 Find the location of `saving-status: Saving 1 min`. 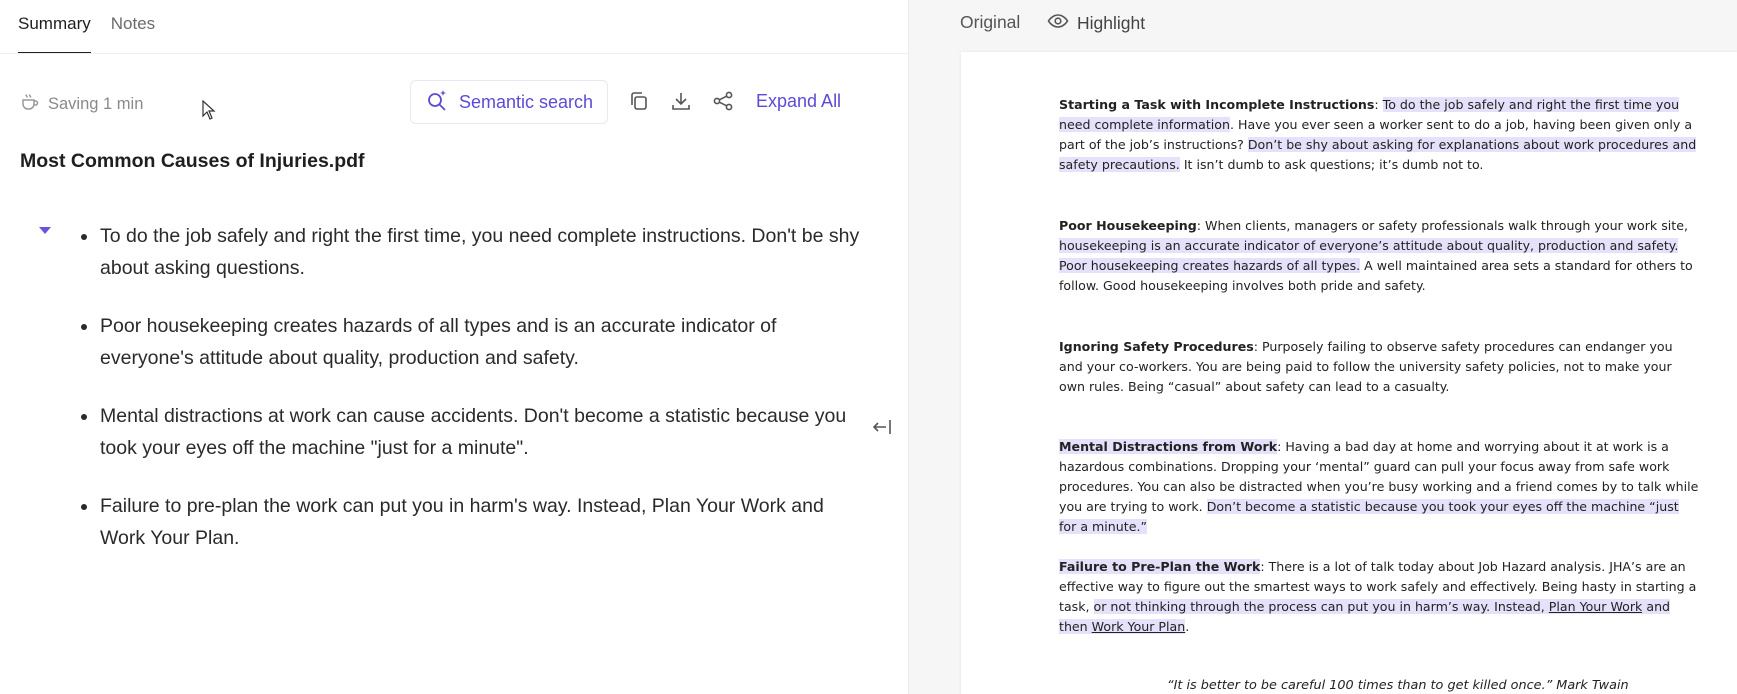

saving-status: Saving 1 min is located at coordinates (81, 104).